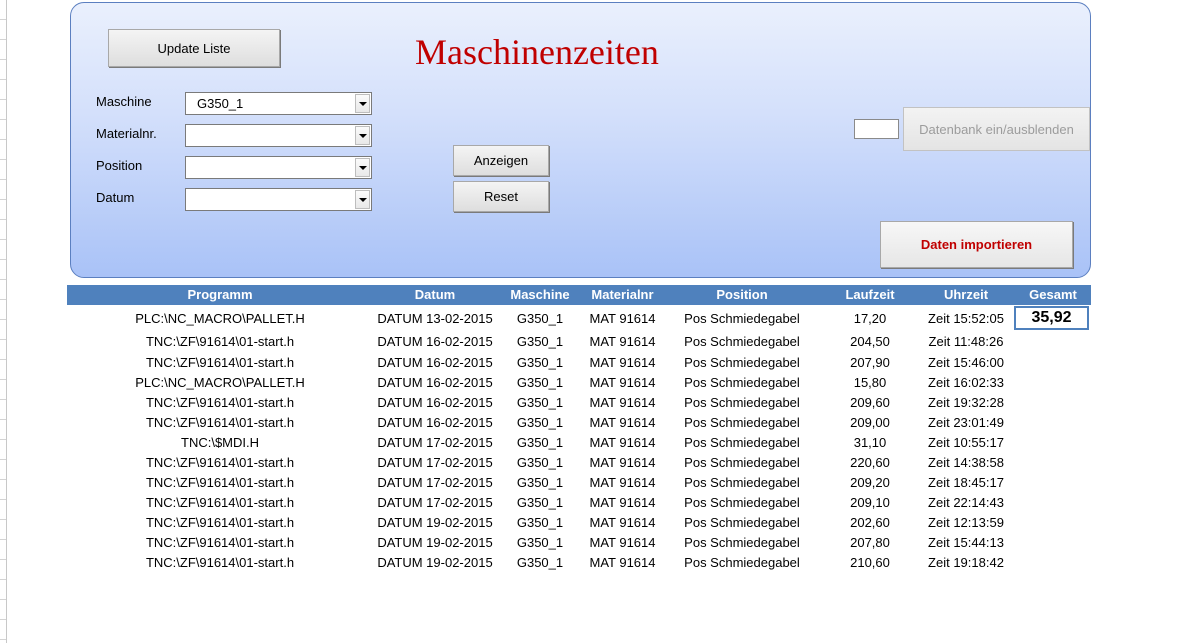 This screenshot has width=1203, height=643. I want to click on header-materialnr: Materialnr, so click(622, 294).